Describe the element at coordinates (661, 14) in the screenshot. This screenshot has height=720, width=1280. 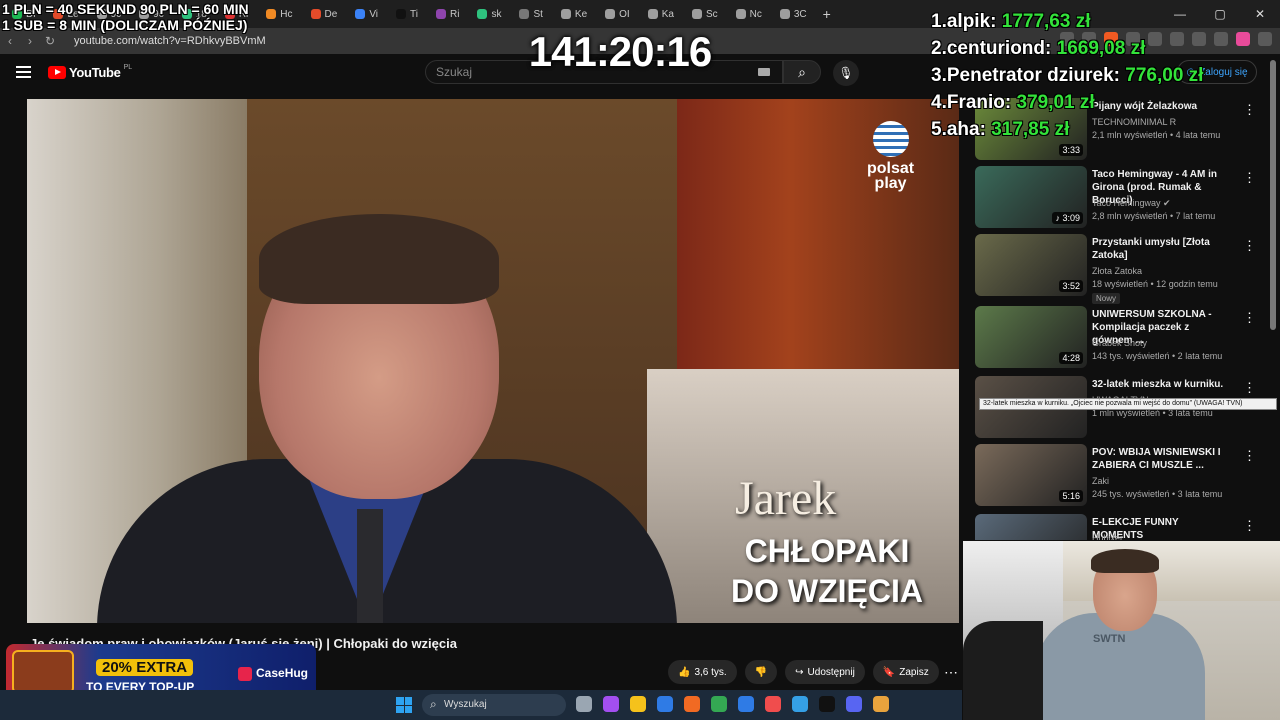
I see `browser-tab: Ka` at that location.